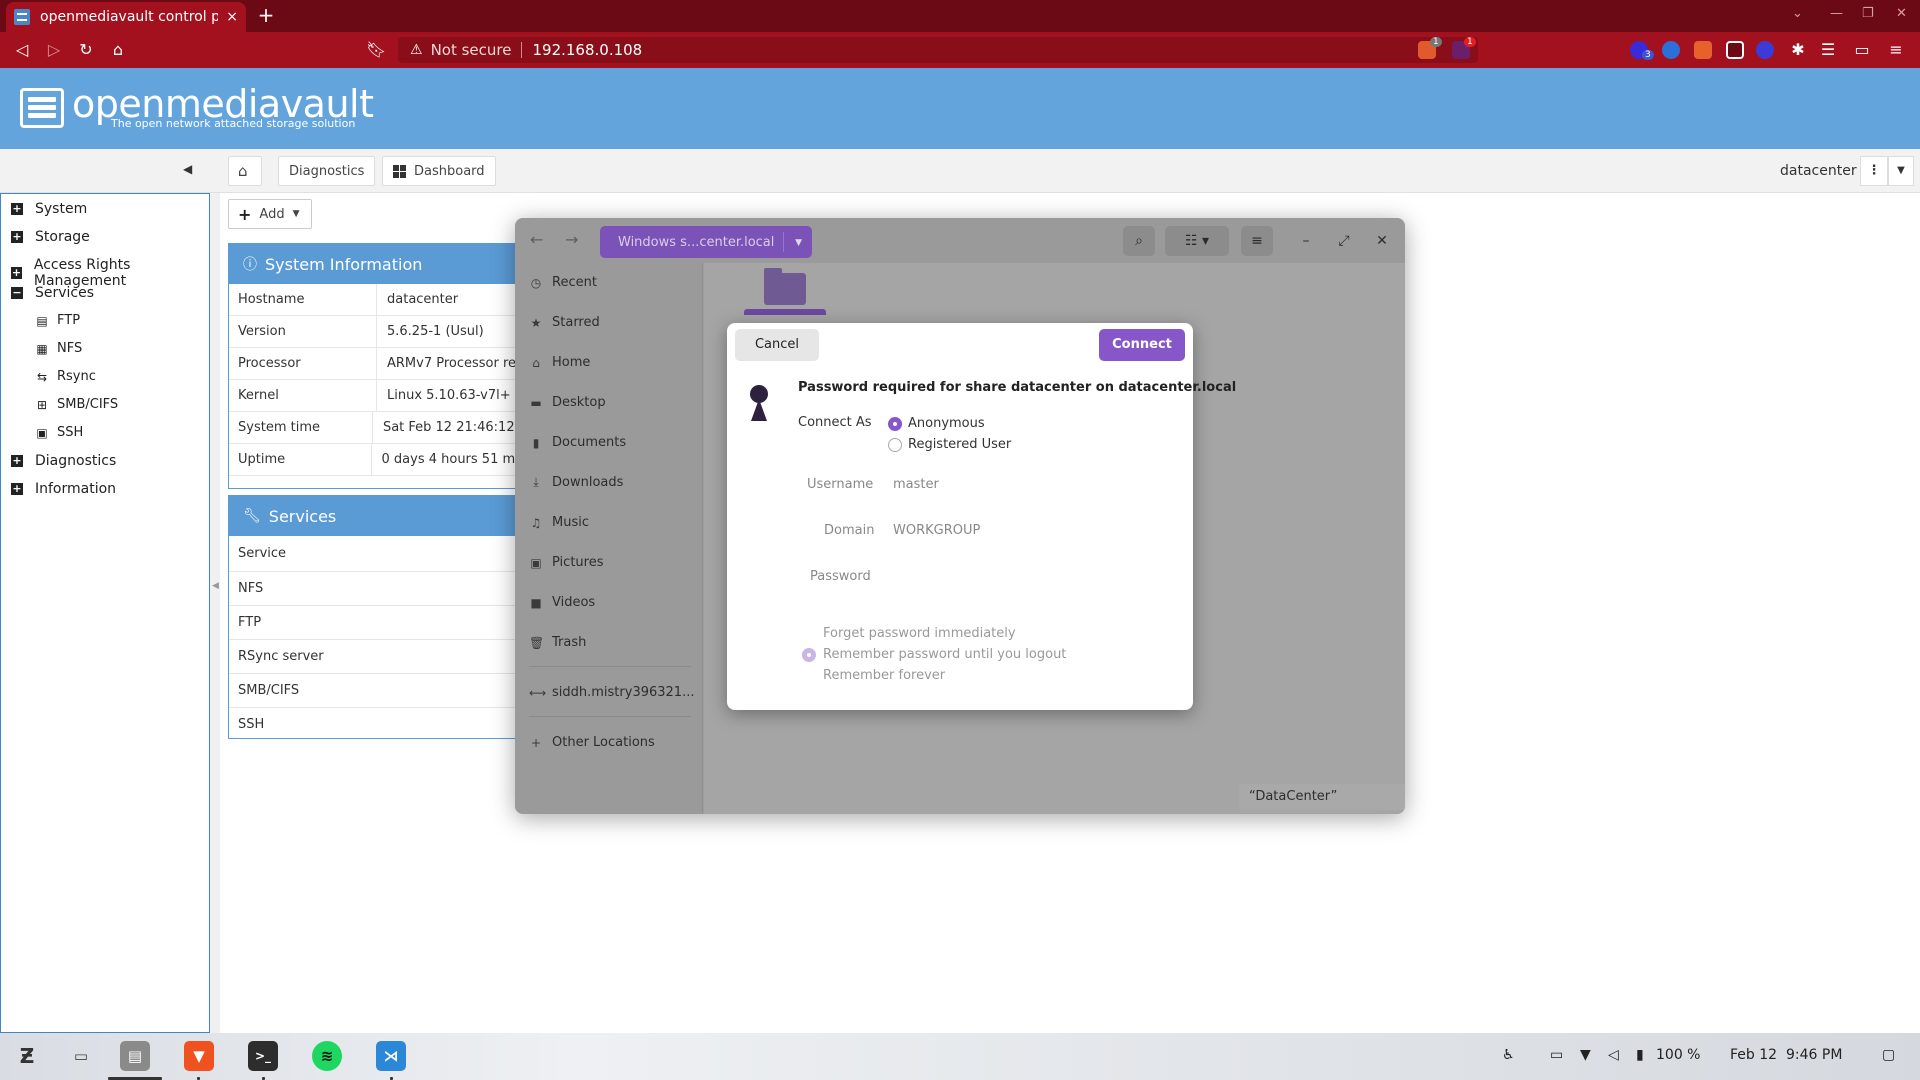 The height and width of the screenshot is (1080, 1920). I want to click on table-header: Service, so click(378, 554).